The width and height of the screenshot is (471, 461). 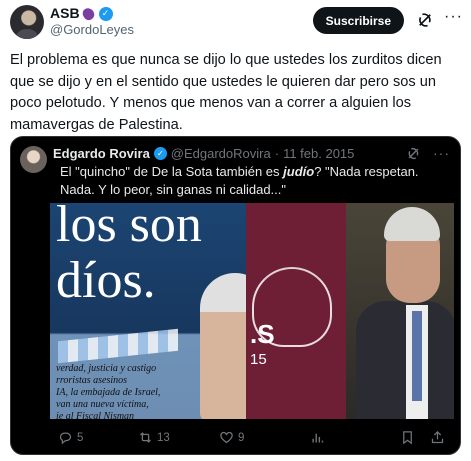 What do you see at coordinates (417, 356) in the screenshot?
I see `man-tie` at bounding box center [417, 356].